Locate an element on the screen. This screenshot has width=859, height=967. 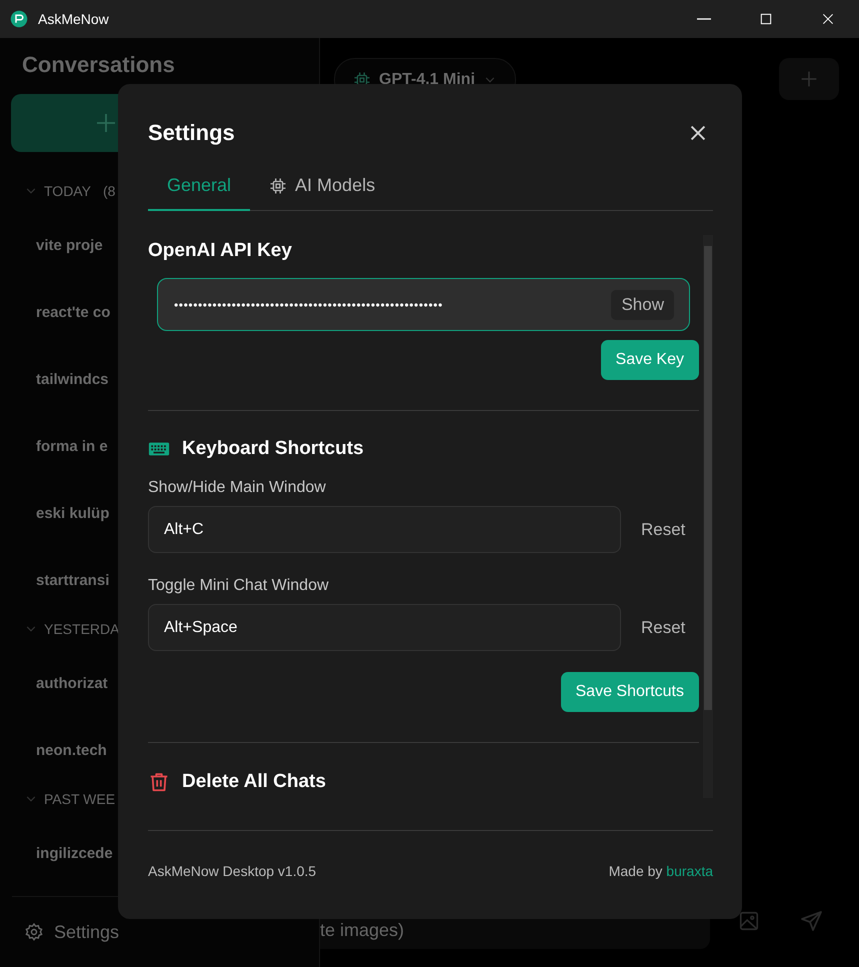
save-key-button: Save Key is located at coordinates (649, 360).